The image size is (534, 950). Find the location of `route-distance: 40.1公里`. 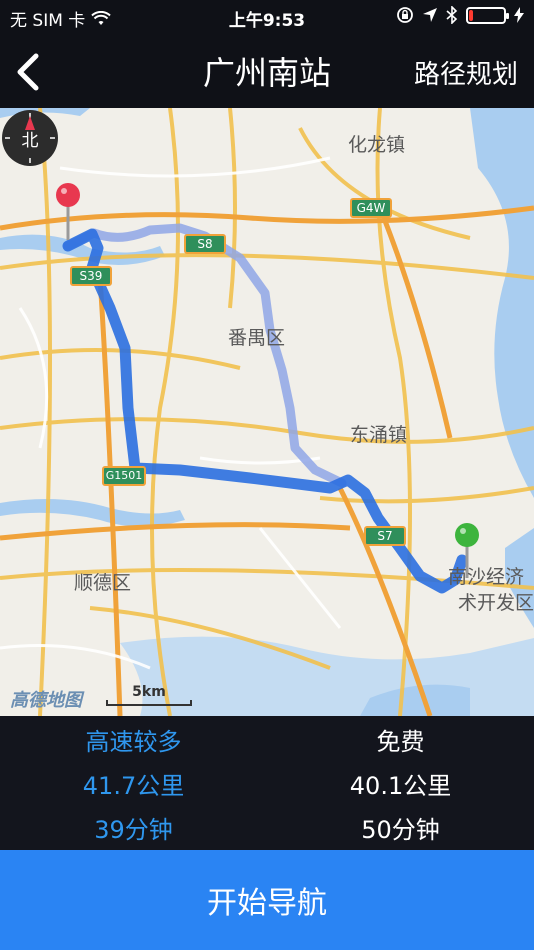

route-distance: 40.1公里 is located at coordinates (400, 786).